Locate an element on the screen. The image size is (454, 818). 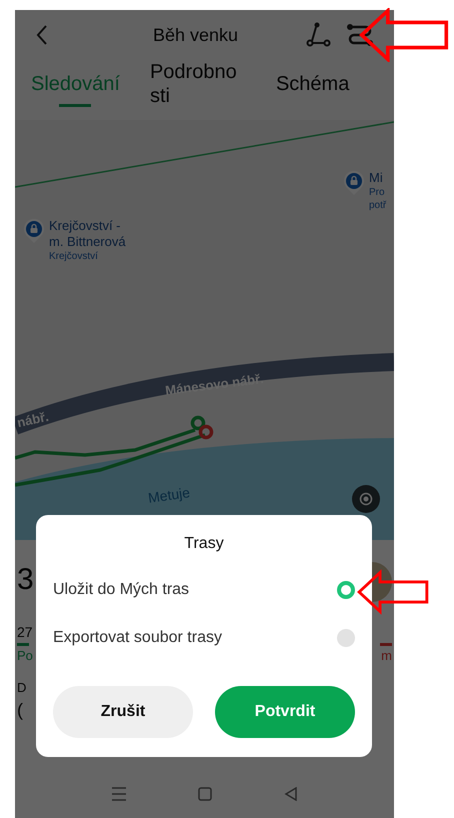
home-icon is located at coordinates (205, 794).